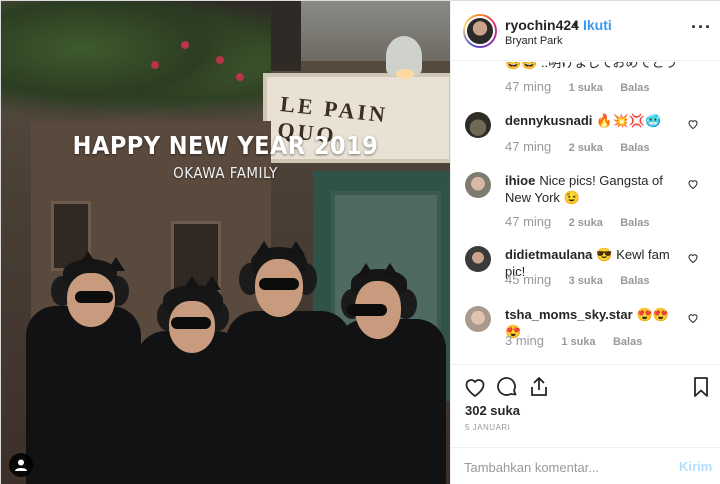 Image resolution: width=720 pixels, height=484 pixels. I want to click on bookmark-icon, so click(701, 387).